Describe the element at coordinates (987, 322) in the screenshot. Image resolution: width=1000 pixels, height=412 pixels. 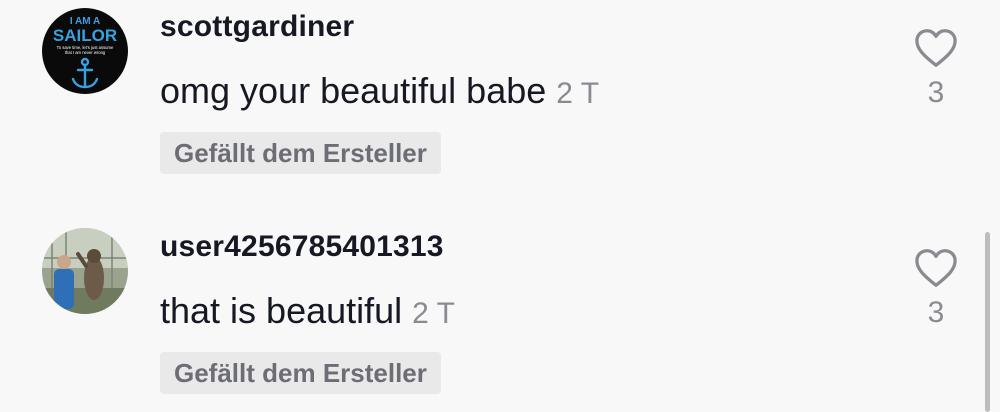
I see `scrollbar` at that location.